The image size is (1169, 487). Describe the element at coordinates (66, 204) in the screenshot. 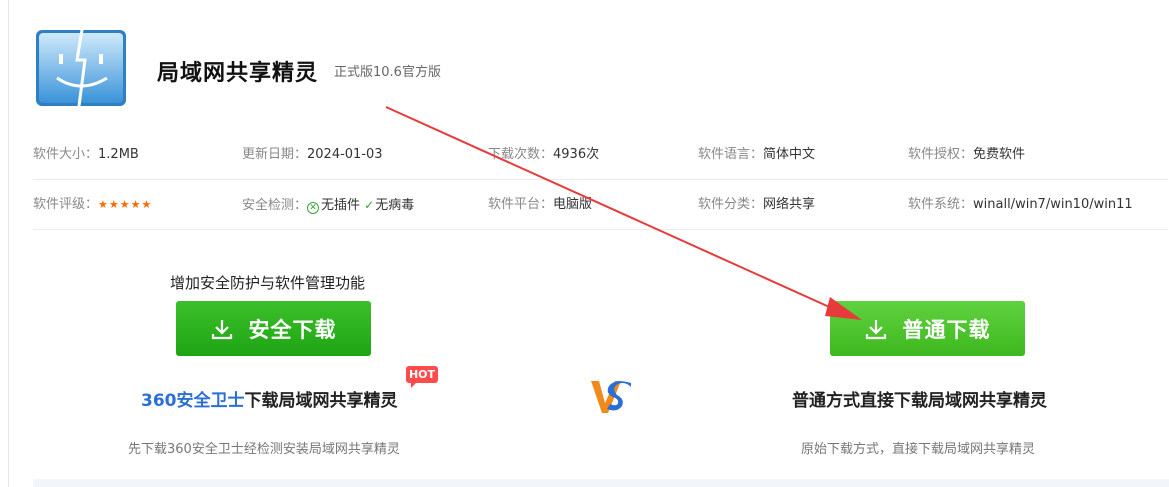

I see `info-rating-label: 软件评级：` at that location.